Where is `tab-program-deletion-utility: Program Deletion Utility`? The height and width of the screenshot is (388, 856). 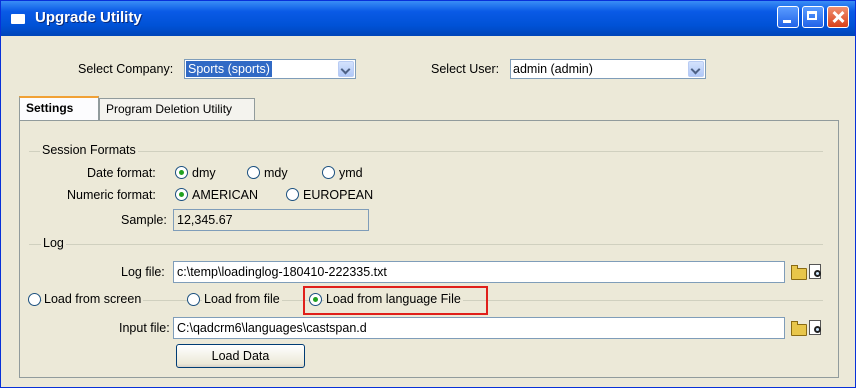
tab-program-deletion-utility: Program Deletion Utility is located at coordinates (177, 109).